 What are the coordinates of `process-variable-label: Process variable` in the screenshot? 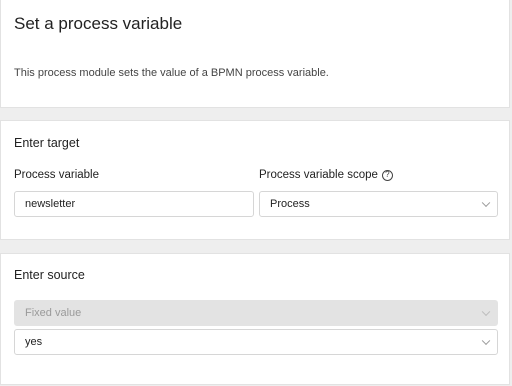 It's located at (56, 175).